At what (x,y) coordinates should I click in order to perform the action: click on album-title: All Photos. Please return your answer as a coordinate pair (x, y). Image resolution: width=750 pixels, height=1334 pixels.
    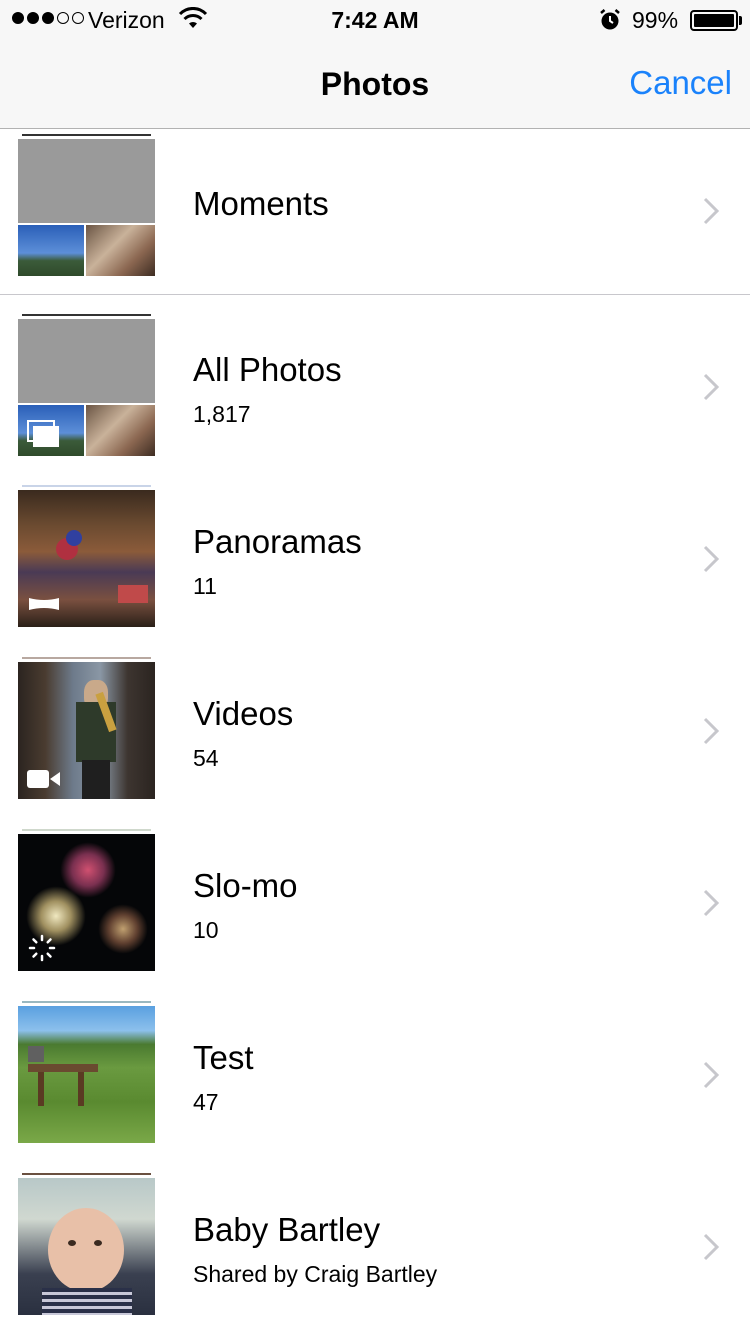
    Looking at the image, I should click on (267, 369).